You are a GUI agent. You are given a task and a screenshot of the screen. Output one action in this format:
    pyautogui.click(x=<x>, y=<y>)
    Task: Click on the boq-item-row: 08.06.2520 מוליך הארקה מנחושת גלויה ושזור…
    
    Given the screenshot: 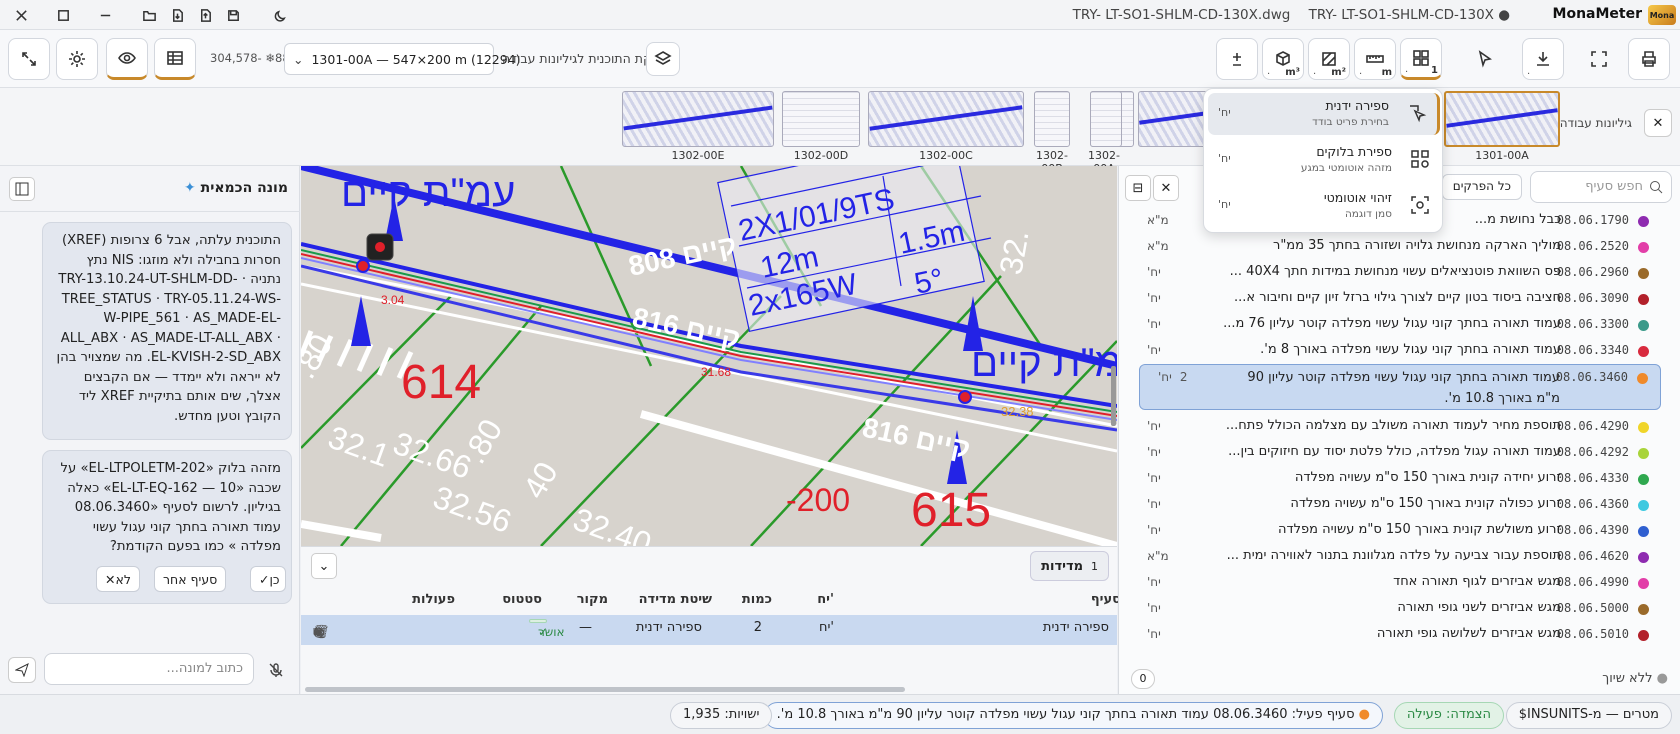 What is the action you would take?
    pyautogui.click(x=1400, y=247)
    